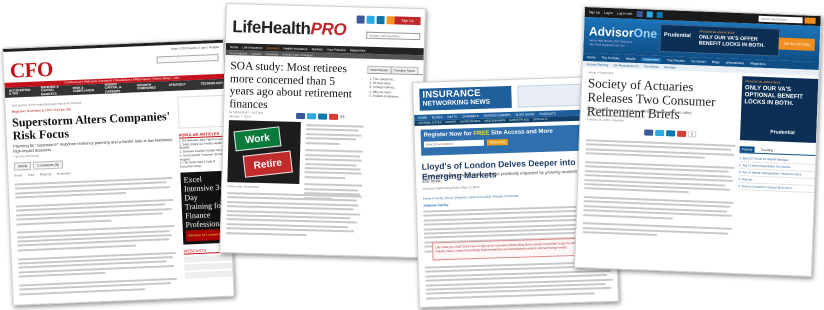 The height and width of the screenshot is (310, 824). I want to click on nav-item: Wealth, so click(631, 59).